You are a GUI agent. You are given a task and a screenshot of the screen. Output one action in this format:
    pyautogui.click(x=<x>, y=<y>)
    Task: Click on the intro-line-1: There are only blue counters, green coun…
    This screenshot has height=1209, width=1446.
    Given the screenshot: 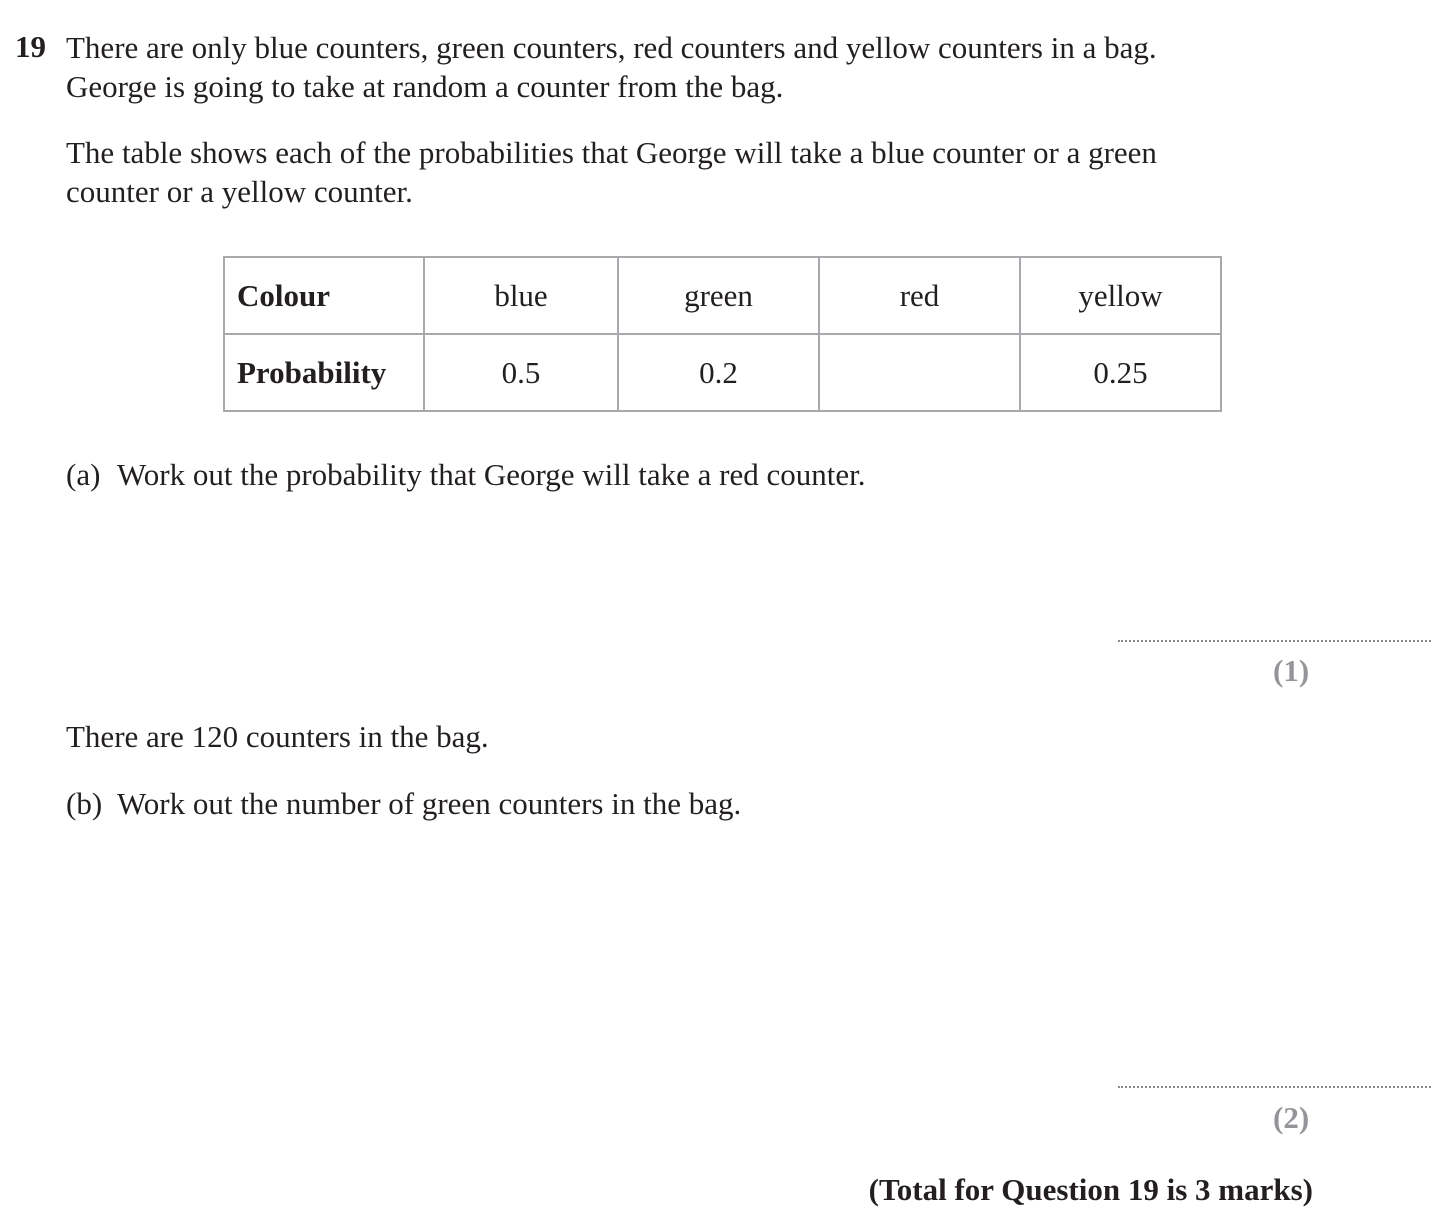 What is the action you would take?
    pyautogui.click(x=611, y=47)
    